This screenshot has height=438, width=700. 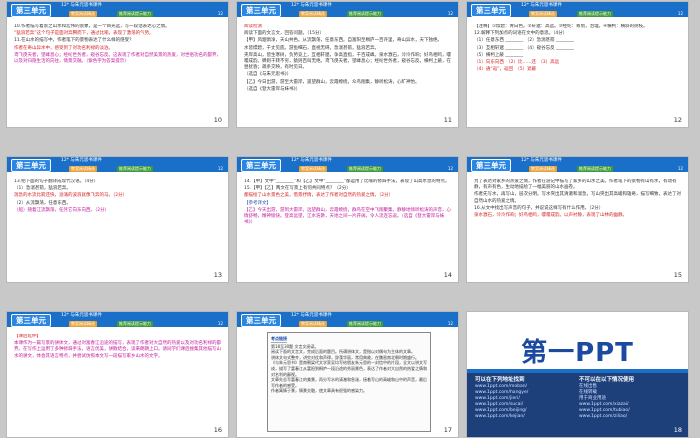 What do you see at coordinates (272, 89) in the screenshot?
I see `slide-text: （选自《登大雷岸与妹书》）` at bounding box center [272, 89].